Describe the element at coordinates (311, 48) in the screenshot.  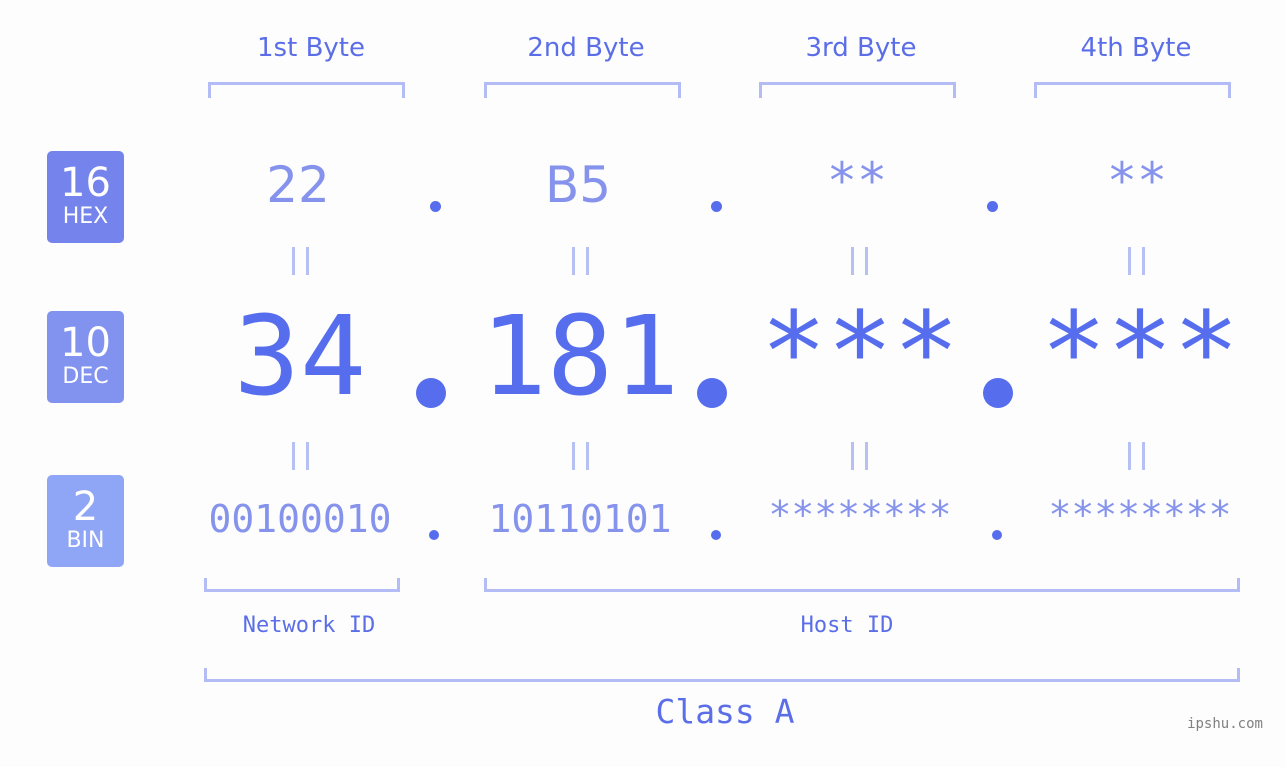
I see `byte-header-1: 1st Byte` at that location.